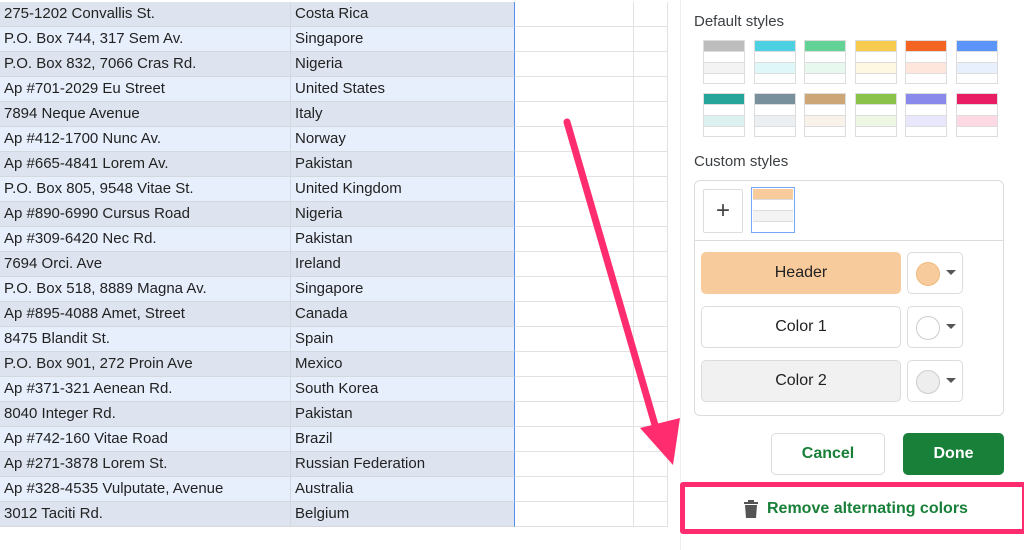 This screenshot has height=550, width=1024. I want to click on annotation-arrow, so click(621, 291).